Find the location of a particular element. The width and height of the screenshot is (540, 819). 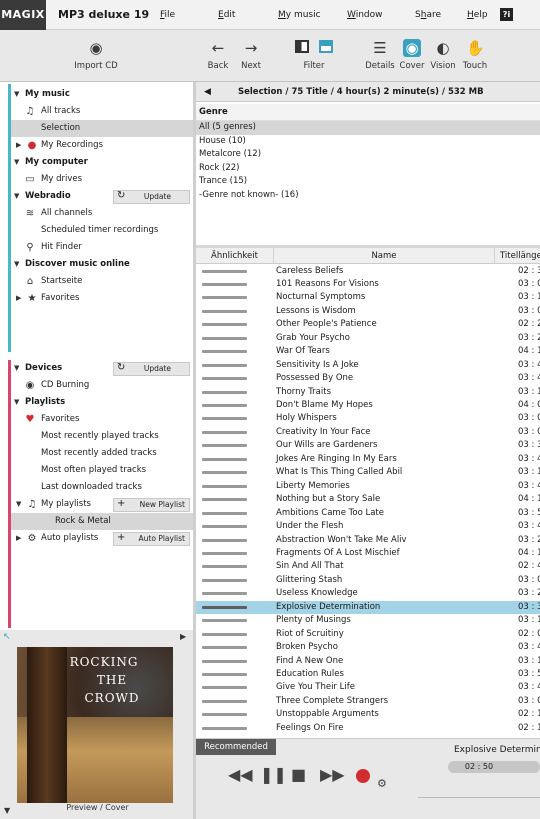

table-row: Ambitions Came Too Late 03 : 5 is located at coordinates (368, 513).